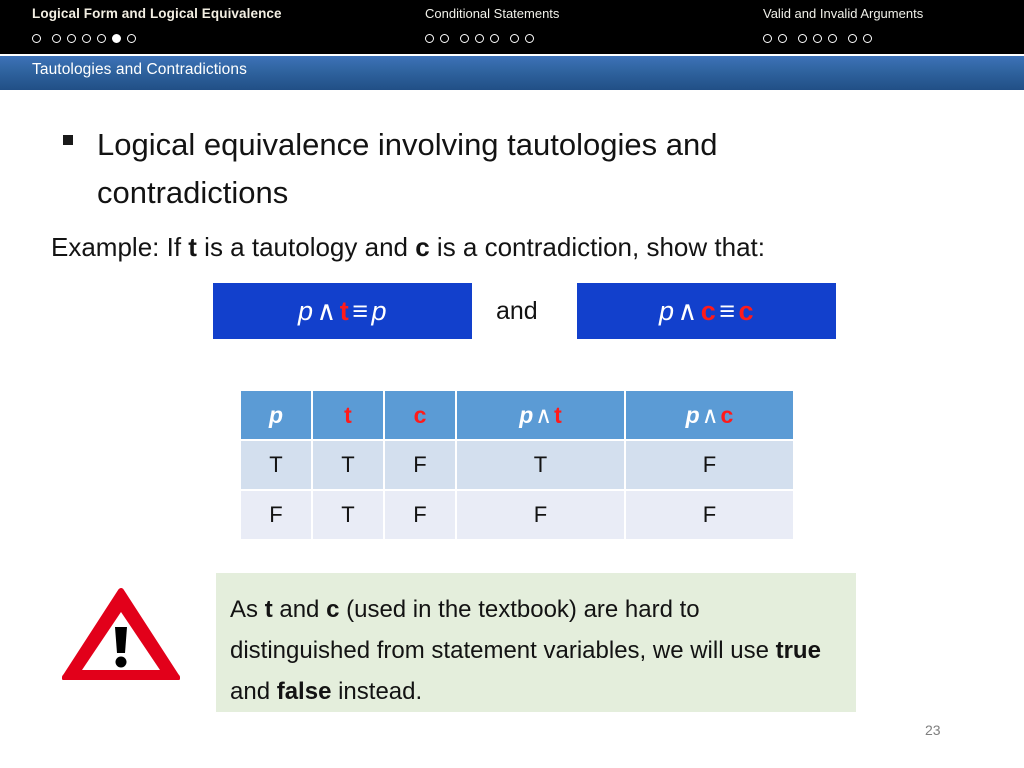 This screenshot has height=768, width=1024. What do you see at coordinates (492, 13) in the screenshot?
I see `nav-group-title: Conditional Statements` at bounding box center [492, 13].